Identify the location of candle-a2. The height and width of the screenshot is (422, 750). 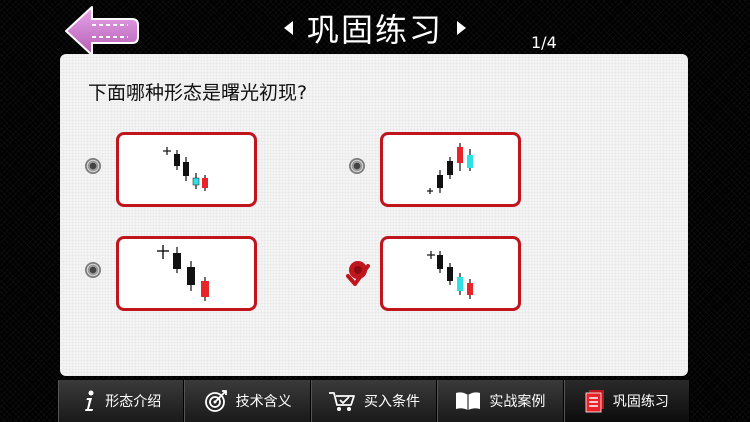
(177, 160).